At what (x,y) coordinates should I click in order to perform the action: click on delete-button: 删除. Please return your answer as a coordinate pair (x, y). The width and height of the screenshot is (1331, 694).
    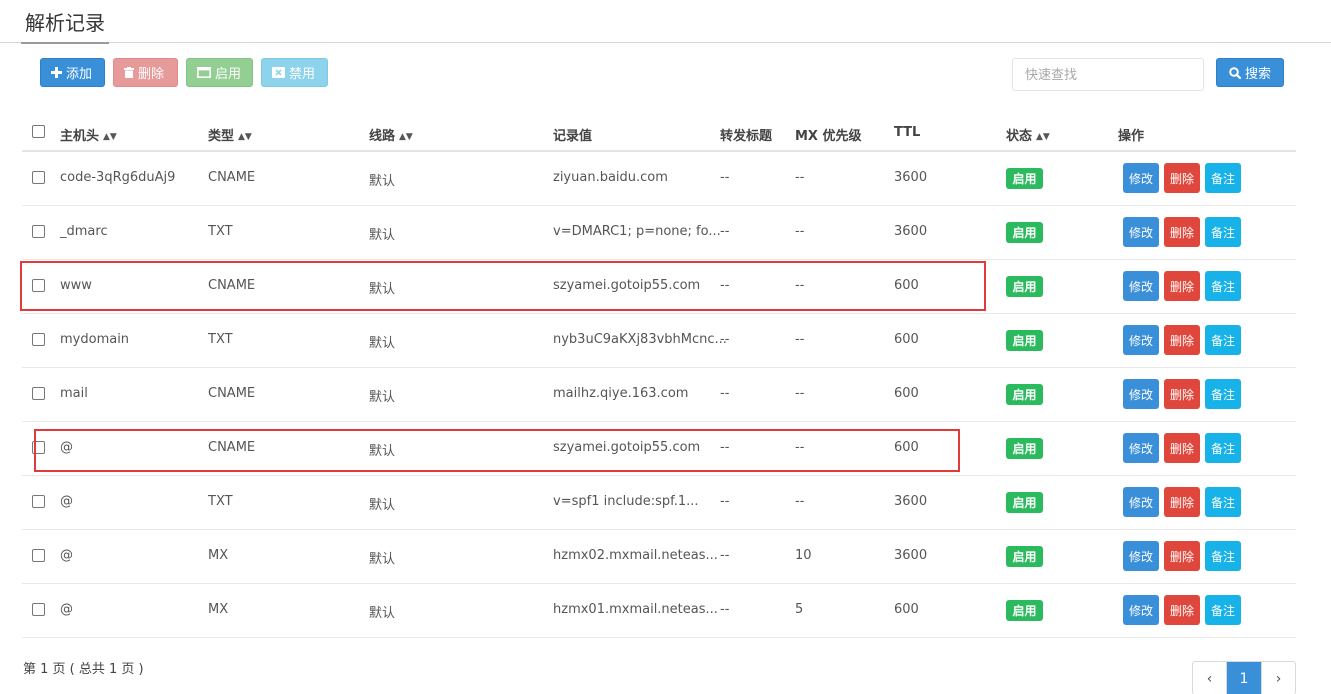
    Looking at the image, I should click on (145, 72).